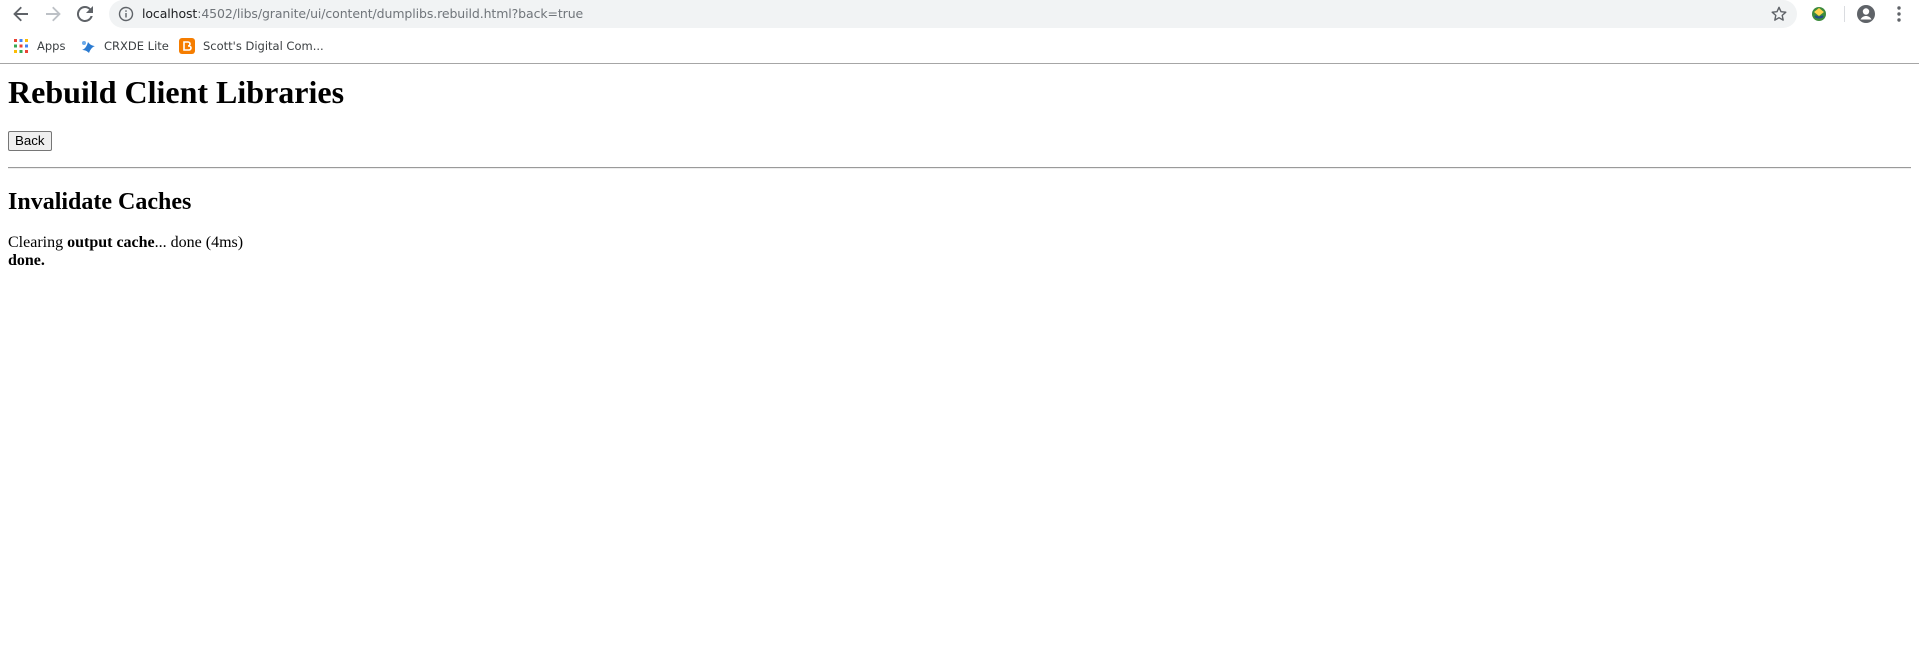  What do you see at coordinates (26, 260) in the screenshot?
I see `log-final: done.` at bounding box center [26, 260].